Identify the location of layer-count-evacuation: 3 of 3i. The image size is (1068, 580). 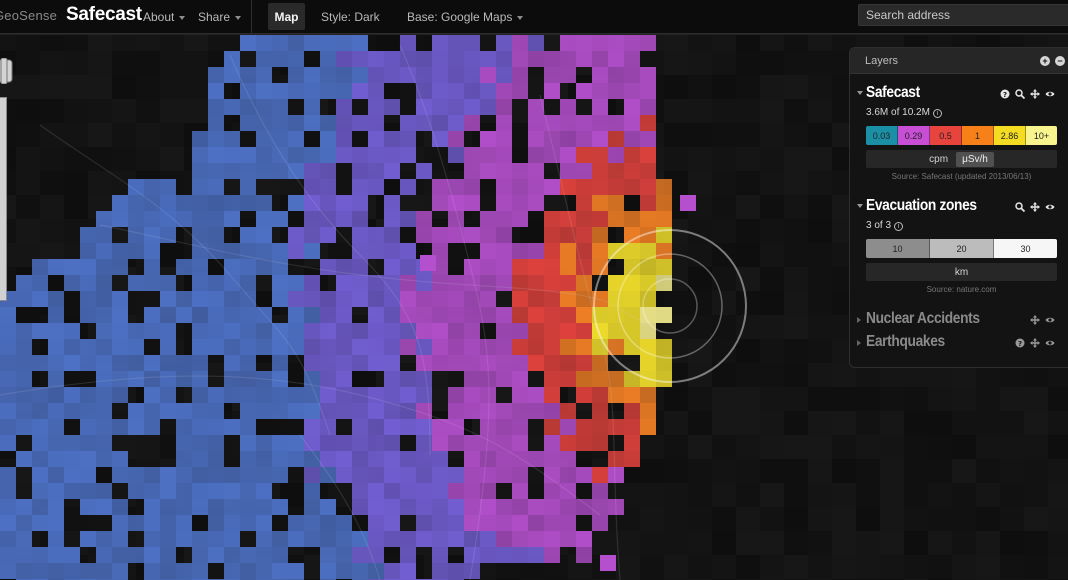
(885, 225).